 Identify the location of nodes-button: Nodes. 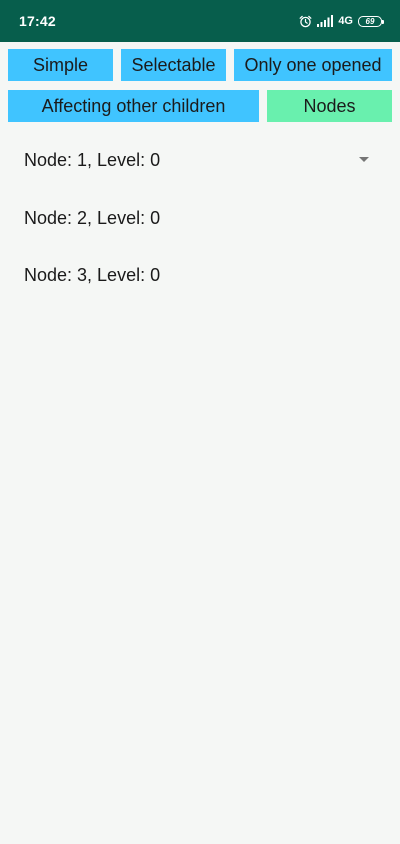
(329, 106).